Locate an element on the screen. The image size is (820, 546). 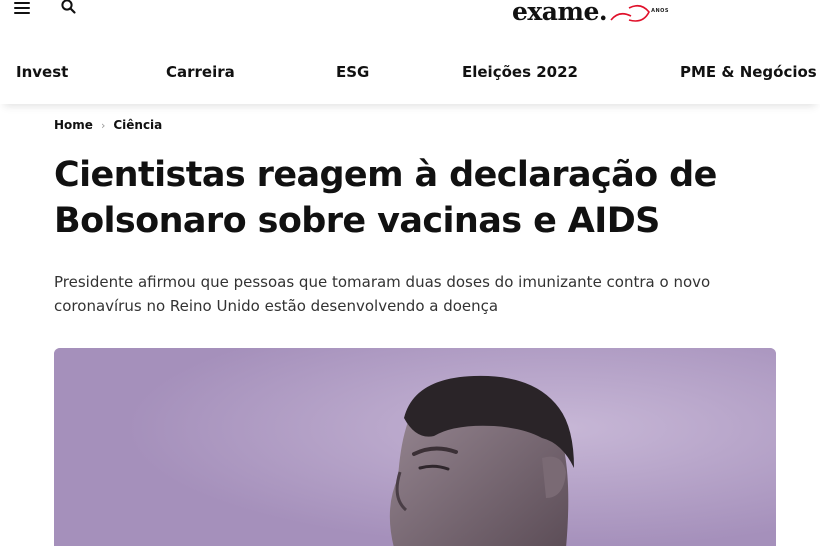
breadcrumb: Home › Ciência is located at coordinates (108, 125).